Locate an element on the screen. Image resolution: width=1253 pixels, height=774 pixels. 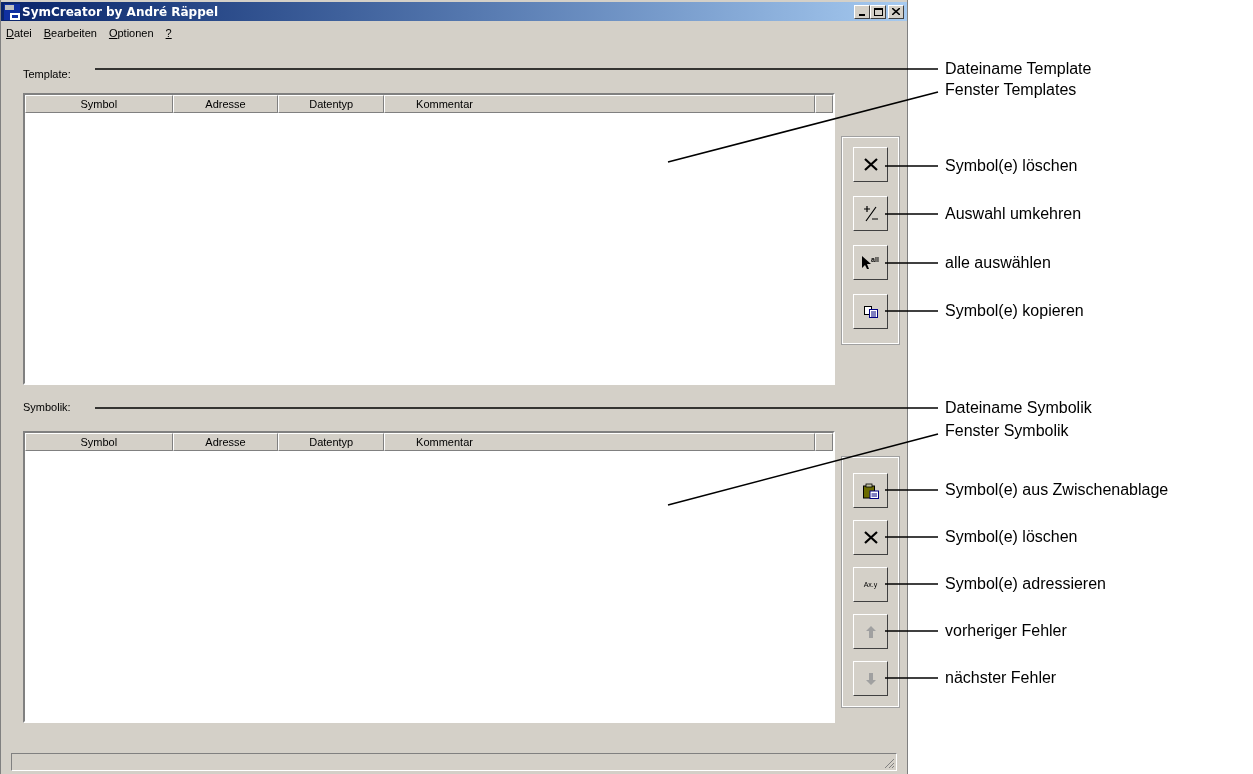
menu-item: Optionen is located at coordinates (131, 33).